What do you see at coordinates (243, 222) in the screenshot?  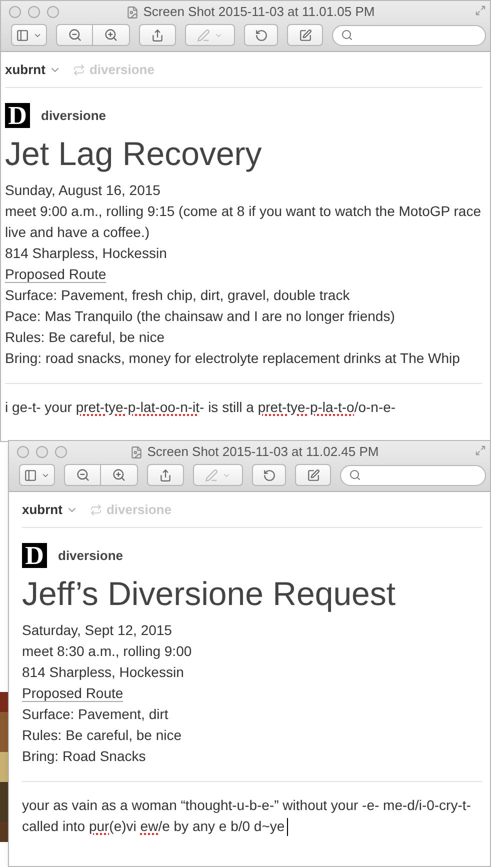 I see `post-line: meet 9:00 a.m., rolling 9:15 (come at 8 if you want to watch the MotoGP race live and have a coffee.)` at bounding box center [243, 222].